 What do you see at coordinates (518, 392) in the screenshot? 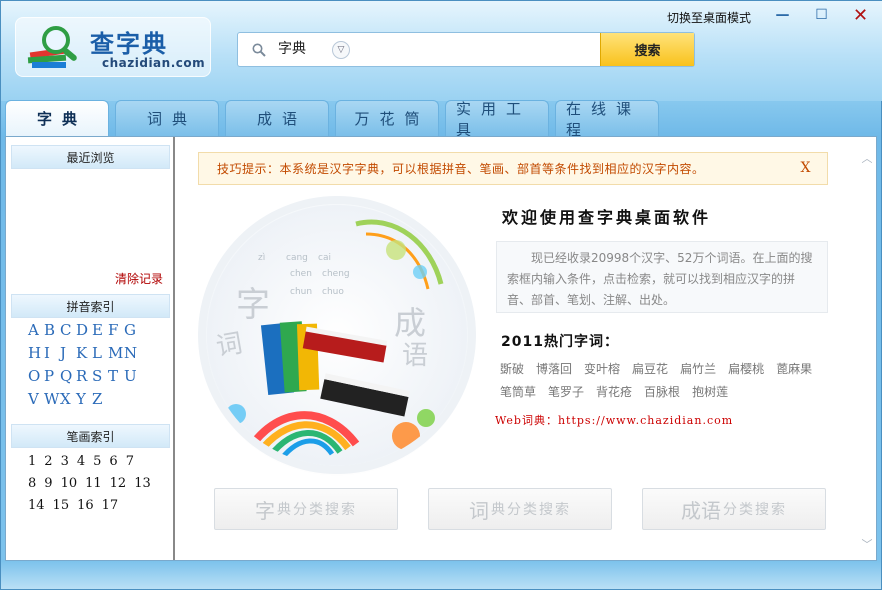
I see `hot-word-link: 笔筒草` at bounding box center [518, 392].